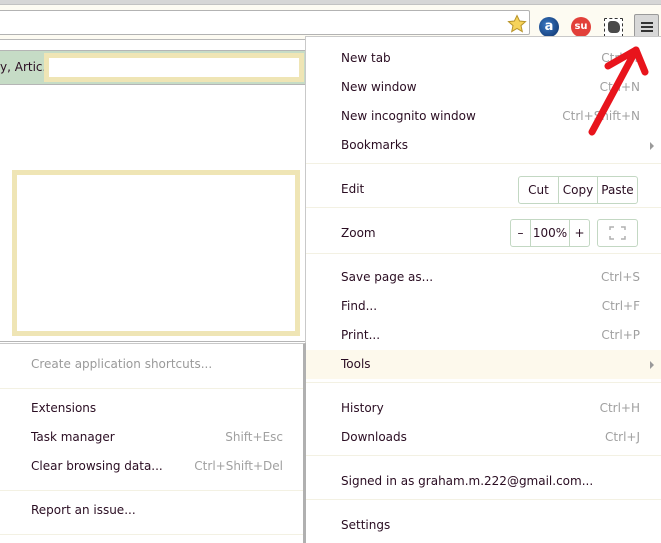  What do you see at coordinates (539, 190) in the screenshot?
I see `cut-button: Cut` at bounding box center [539, 190].